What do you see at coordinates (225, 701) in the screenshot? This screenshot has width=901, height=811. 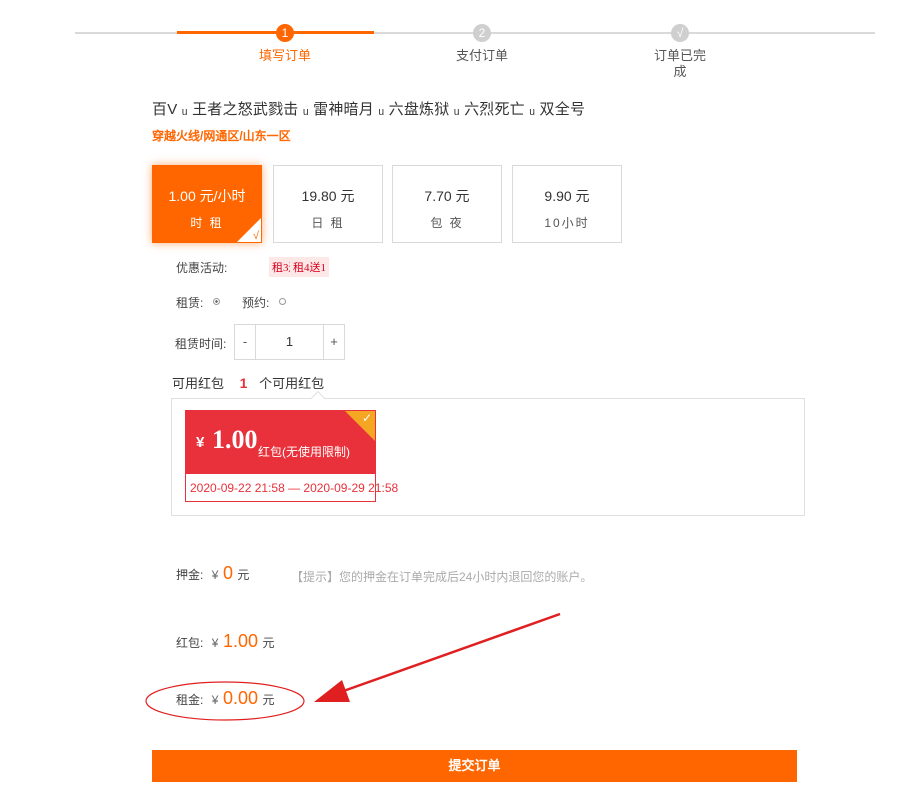 I see `highlight-ellipse` at bounding box center [225, 701].